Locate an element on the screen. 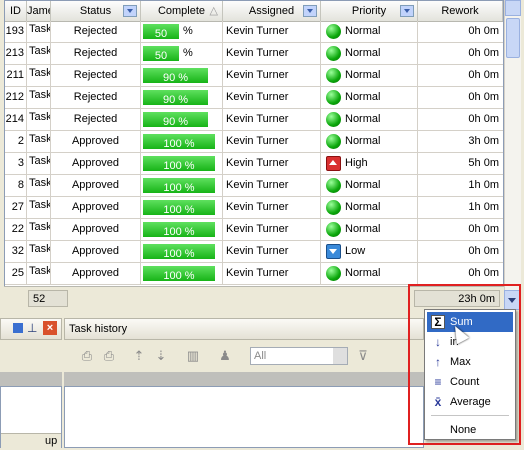  close-icon: × is located at coordinates (50, 328).